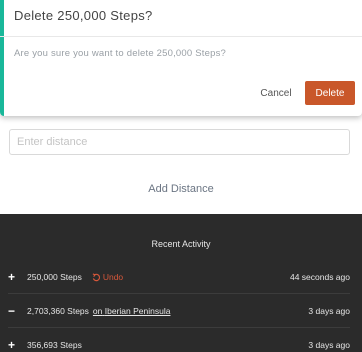  What do you see at coordinates (97, 311) in the screenshot?
I see `location-prefix: on` at bounding box center [97, 311].